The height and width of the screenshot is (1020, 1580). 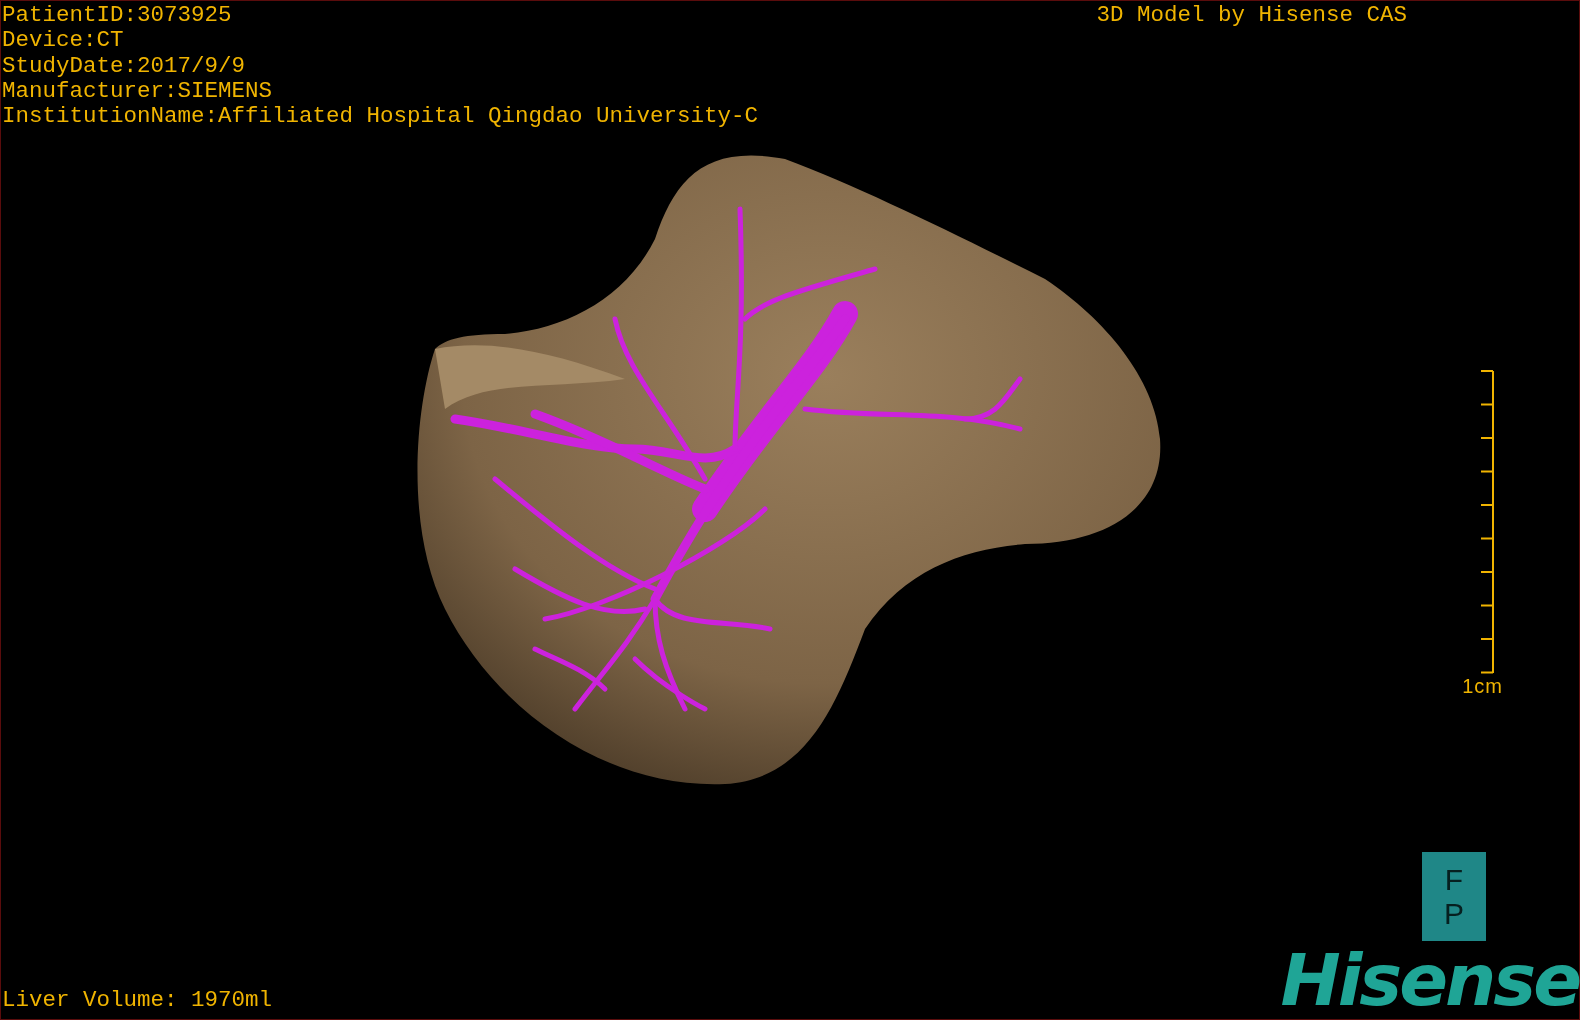 I want to click on orientation-marker: F P, so click(x=1454, y=896).